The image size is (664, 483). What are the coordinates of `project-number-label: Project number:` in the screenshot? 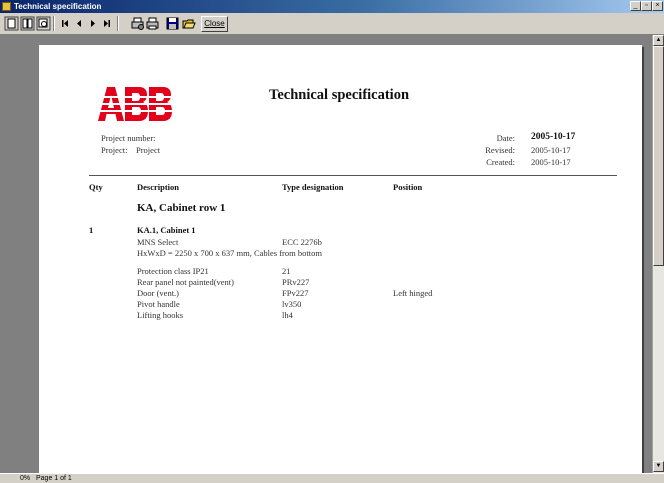 It's located at (128, 138).